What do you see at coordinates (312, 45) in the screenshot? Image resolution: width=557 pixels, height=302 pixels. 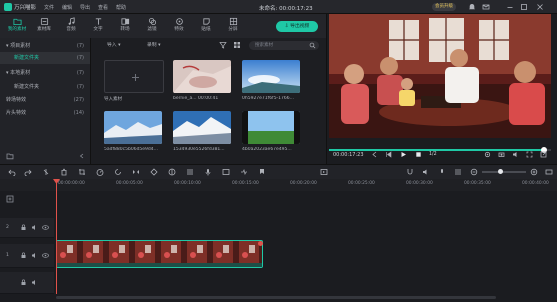 I see `search-icon` at bounding box center [312, 45].